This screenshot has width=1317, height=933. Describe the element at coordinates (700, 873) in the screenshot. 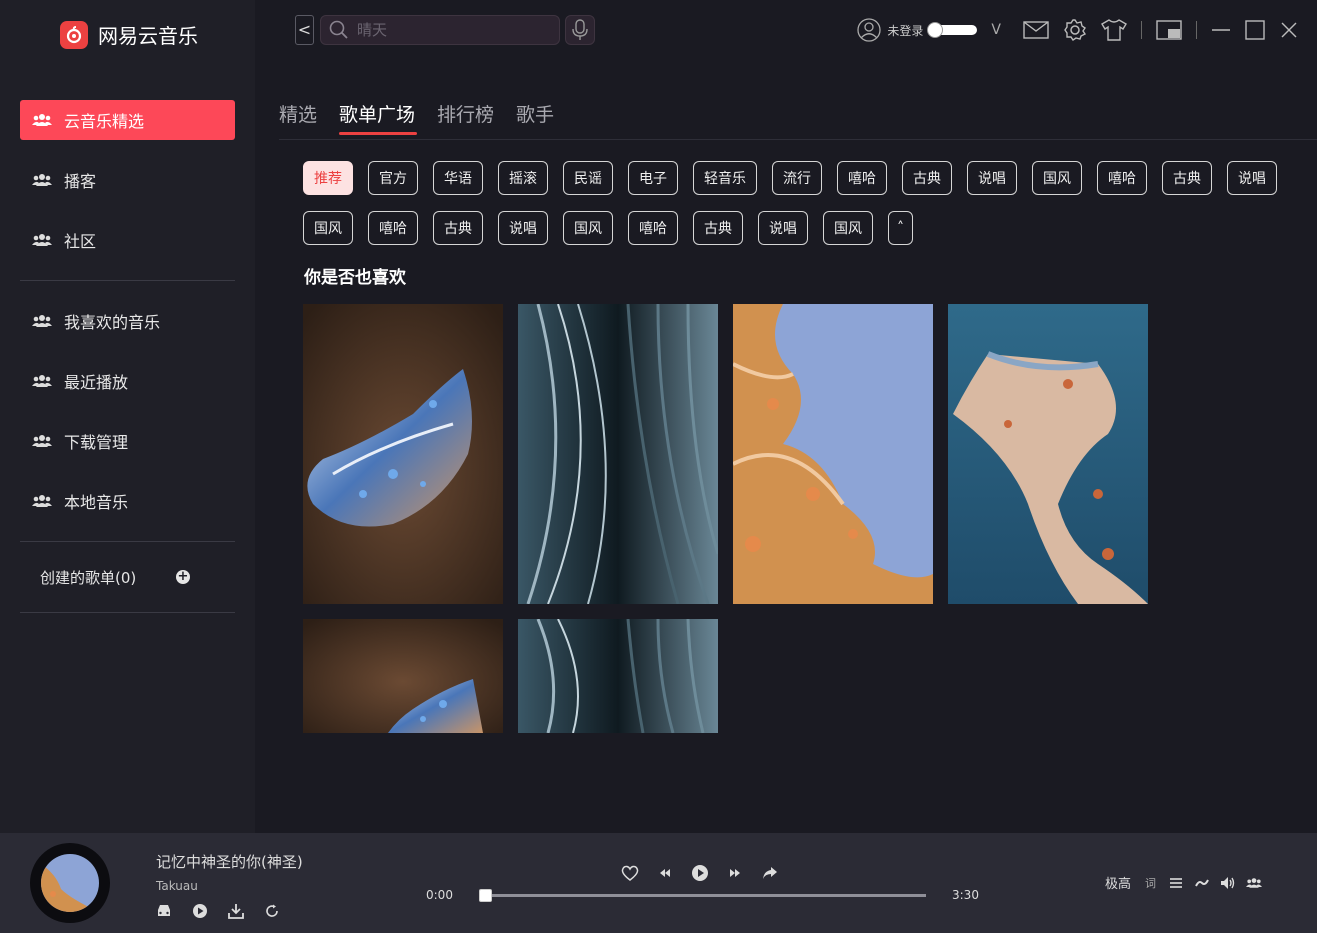

I see `play-button-icon` at that location.